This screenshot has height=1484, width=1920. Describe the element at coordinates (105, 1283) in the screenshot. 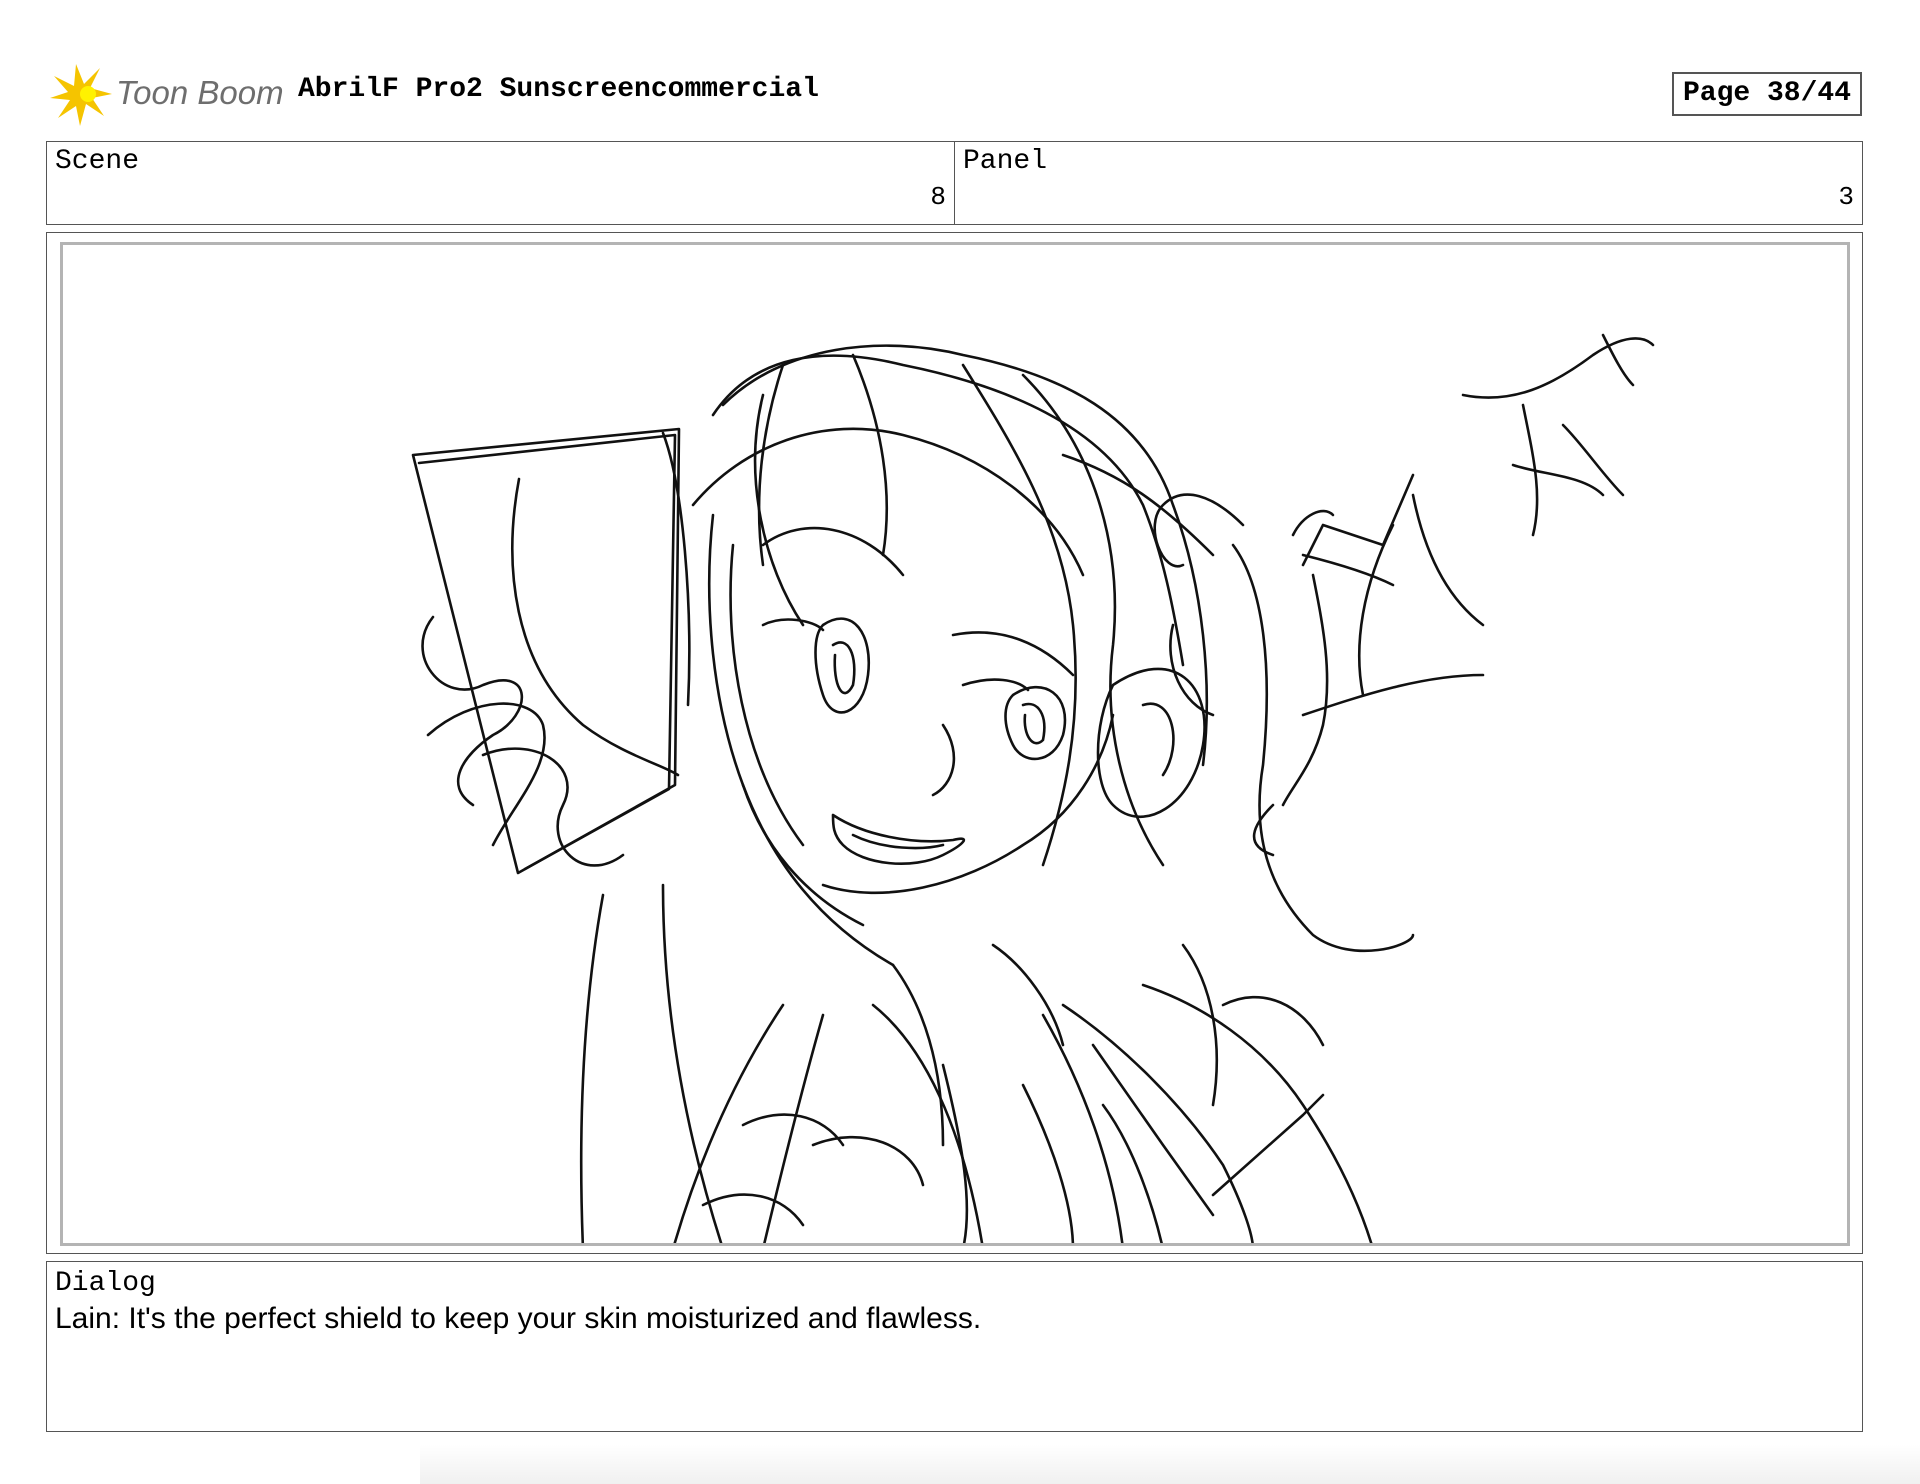

I see `dialog-label: Dialog` at that location.